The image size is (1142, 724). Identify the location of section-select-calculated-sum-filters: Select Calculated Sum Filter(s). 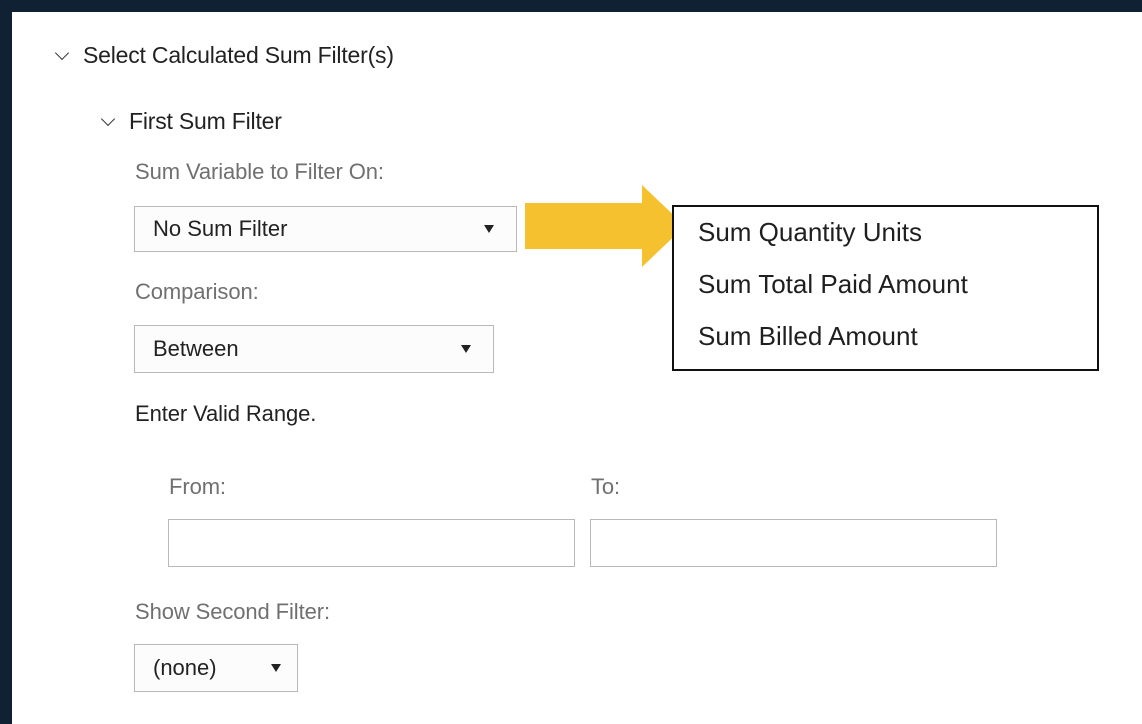
(224, 55).